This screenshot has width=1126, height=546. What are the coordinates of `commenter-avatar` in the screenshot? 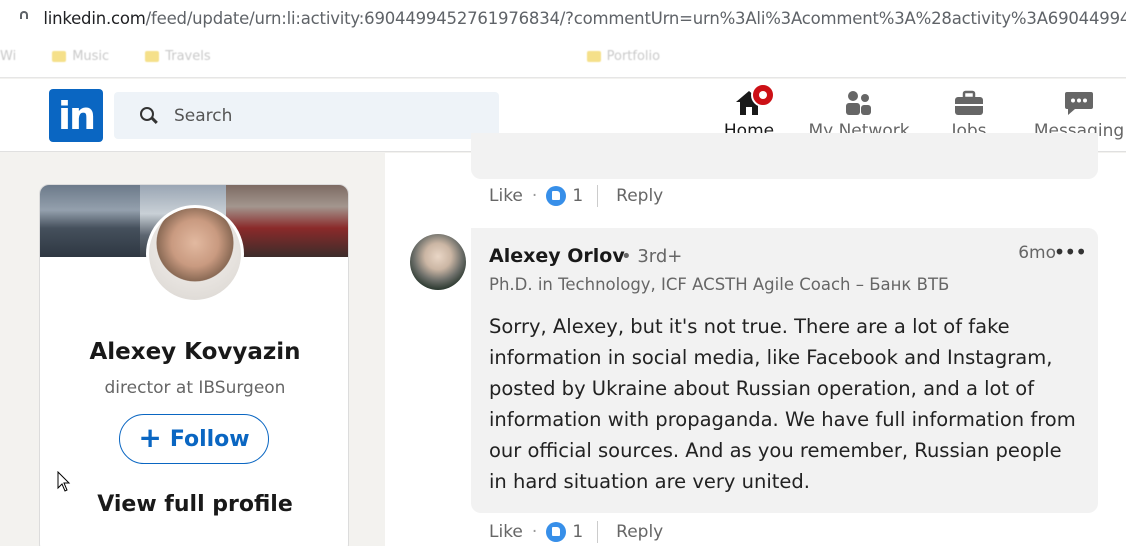 It's located at (438, 262).